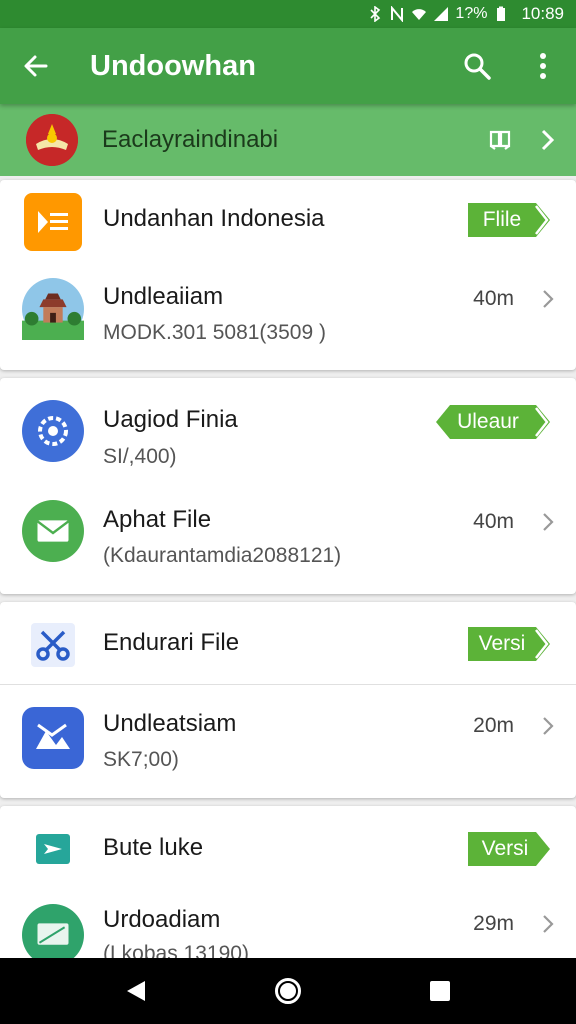 This screenshot has width=576, height=1024. What do you see at coordinates (190, 139) in the screenshot?
I see `banner-text: Eaclayraindinabi` at bounding box center [190, 139].